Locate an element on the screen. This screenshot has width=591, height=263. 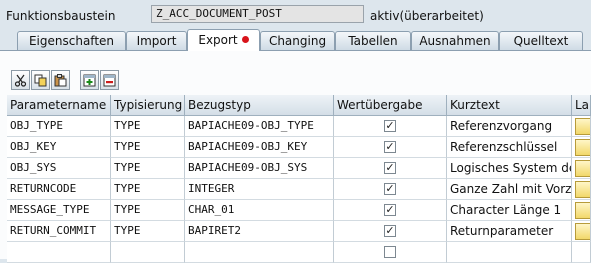
parameter-name-cell: OBJ_TYPE is located at coordinates (59, 126).